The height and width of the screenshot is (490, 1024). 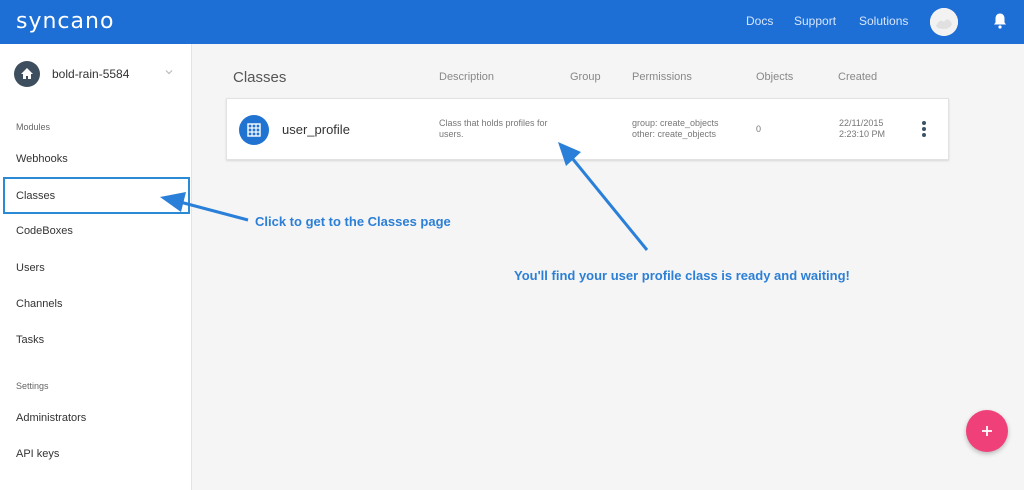 What do you see at coordinates (96, 195) in the screenshot?
I see `sidebar-item-classes: Classes` at bounding box center [96, 195].